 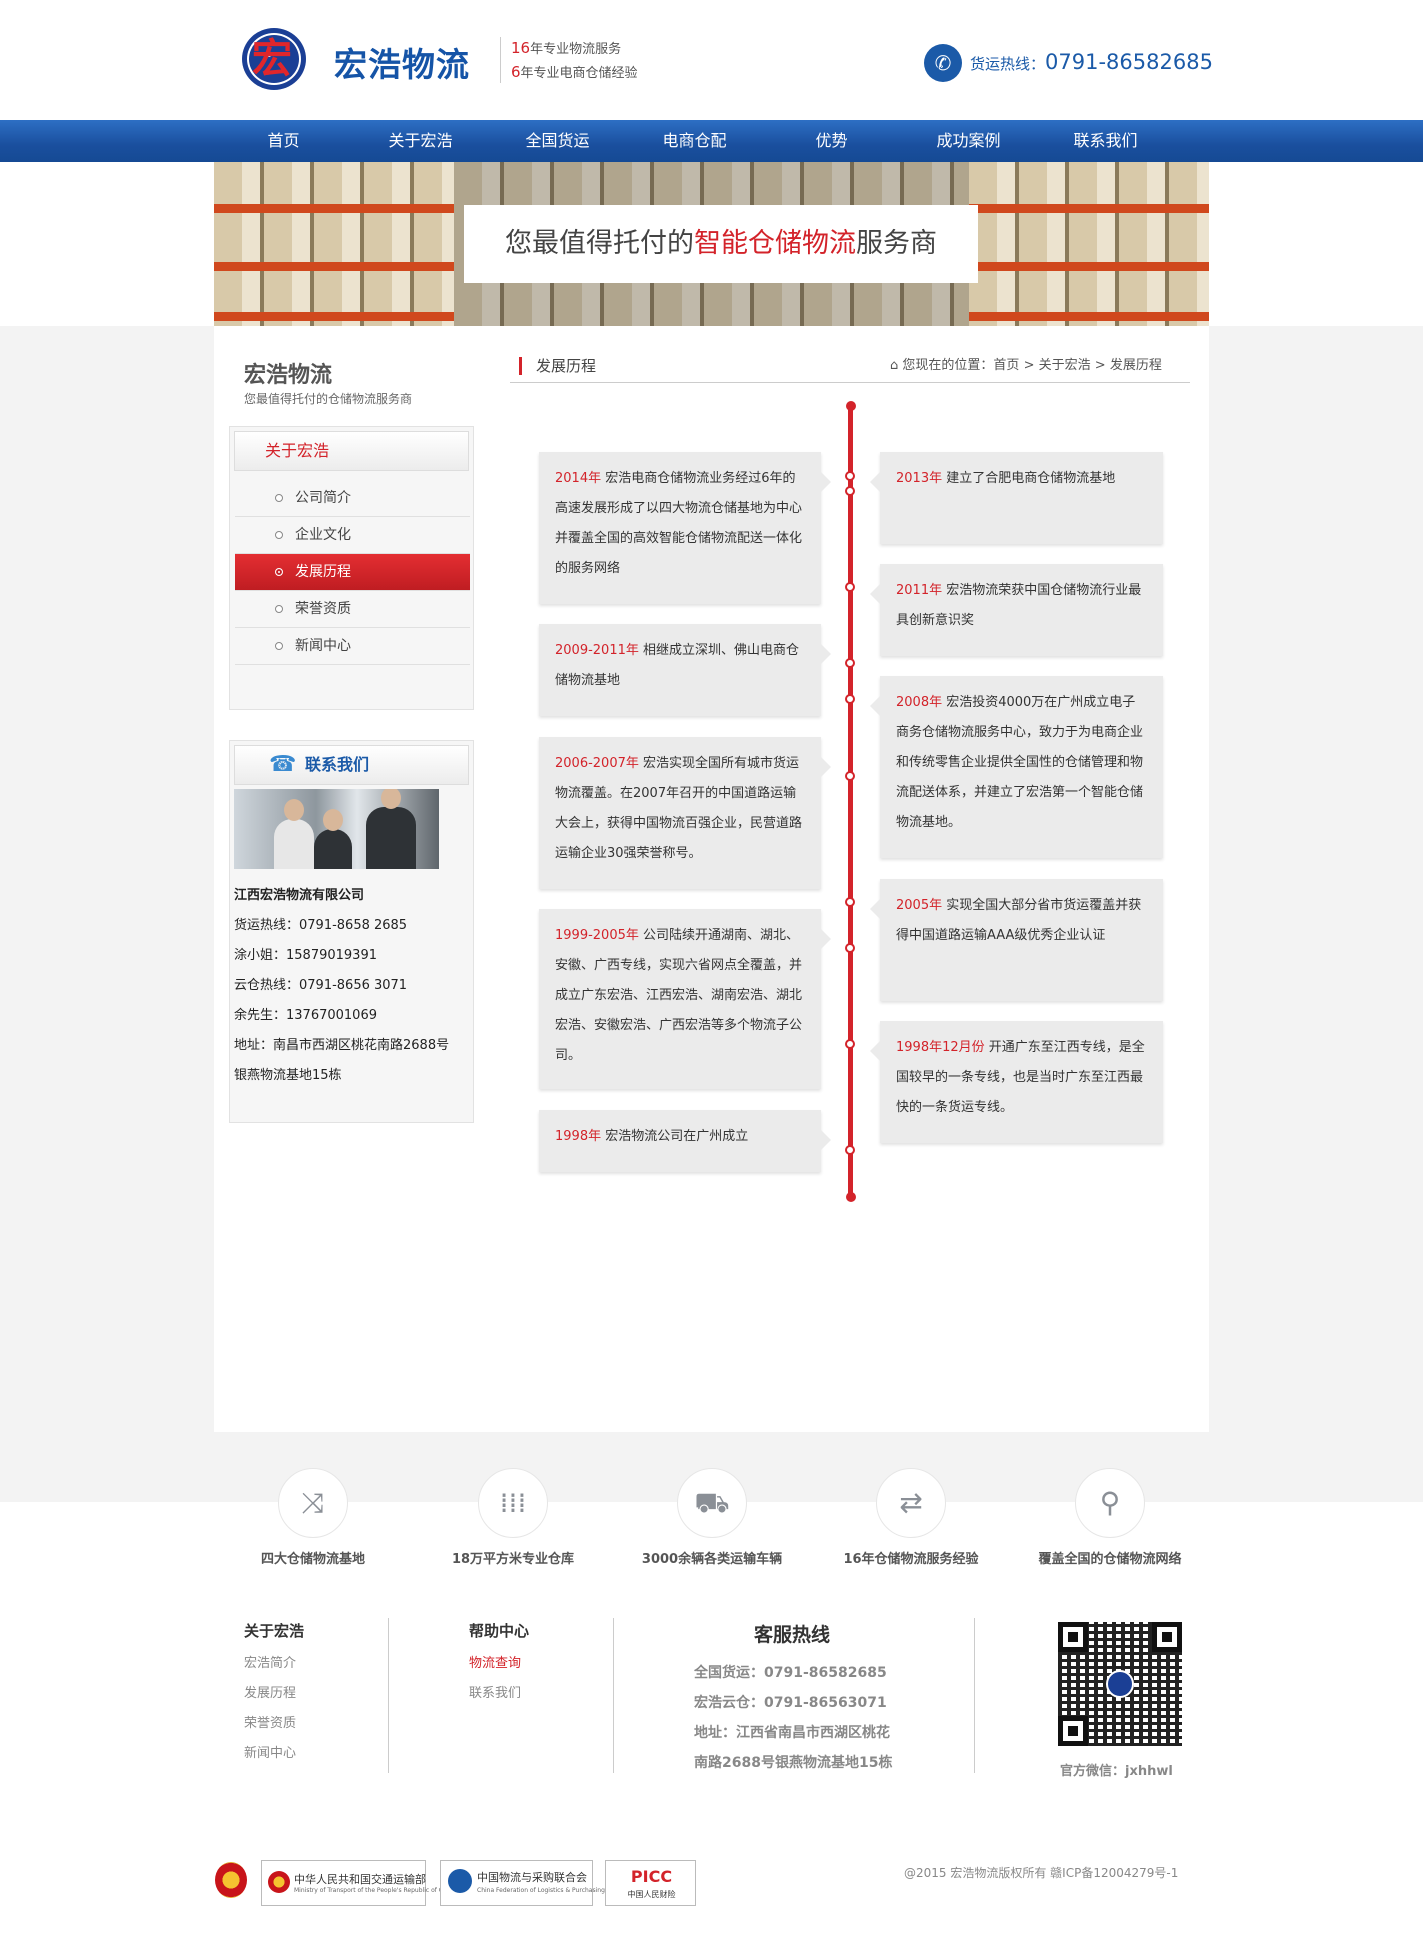 What do you see at coordinates (321, 985) in the screenshot?
I see `contact-line: 云仓热线：0791-8656 3071` at bounding box center [321, 985].